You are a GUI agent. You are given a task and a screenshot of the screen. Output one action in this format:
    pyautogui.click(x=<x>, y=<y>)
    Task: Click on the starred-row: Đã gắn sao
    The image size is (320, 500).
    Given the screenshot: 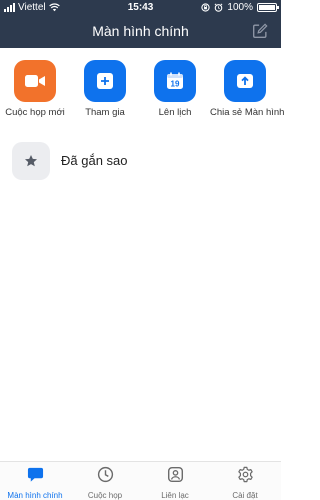 What is the action you would take?
    pyautogui.click(x=142, y=162)
    